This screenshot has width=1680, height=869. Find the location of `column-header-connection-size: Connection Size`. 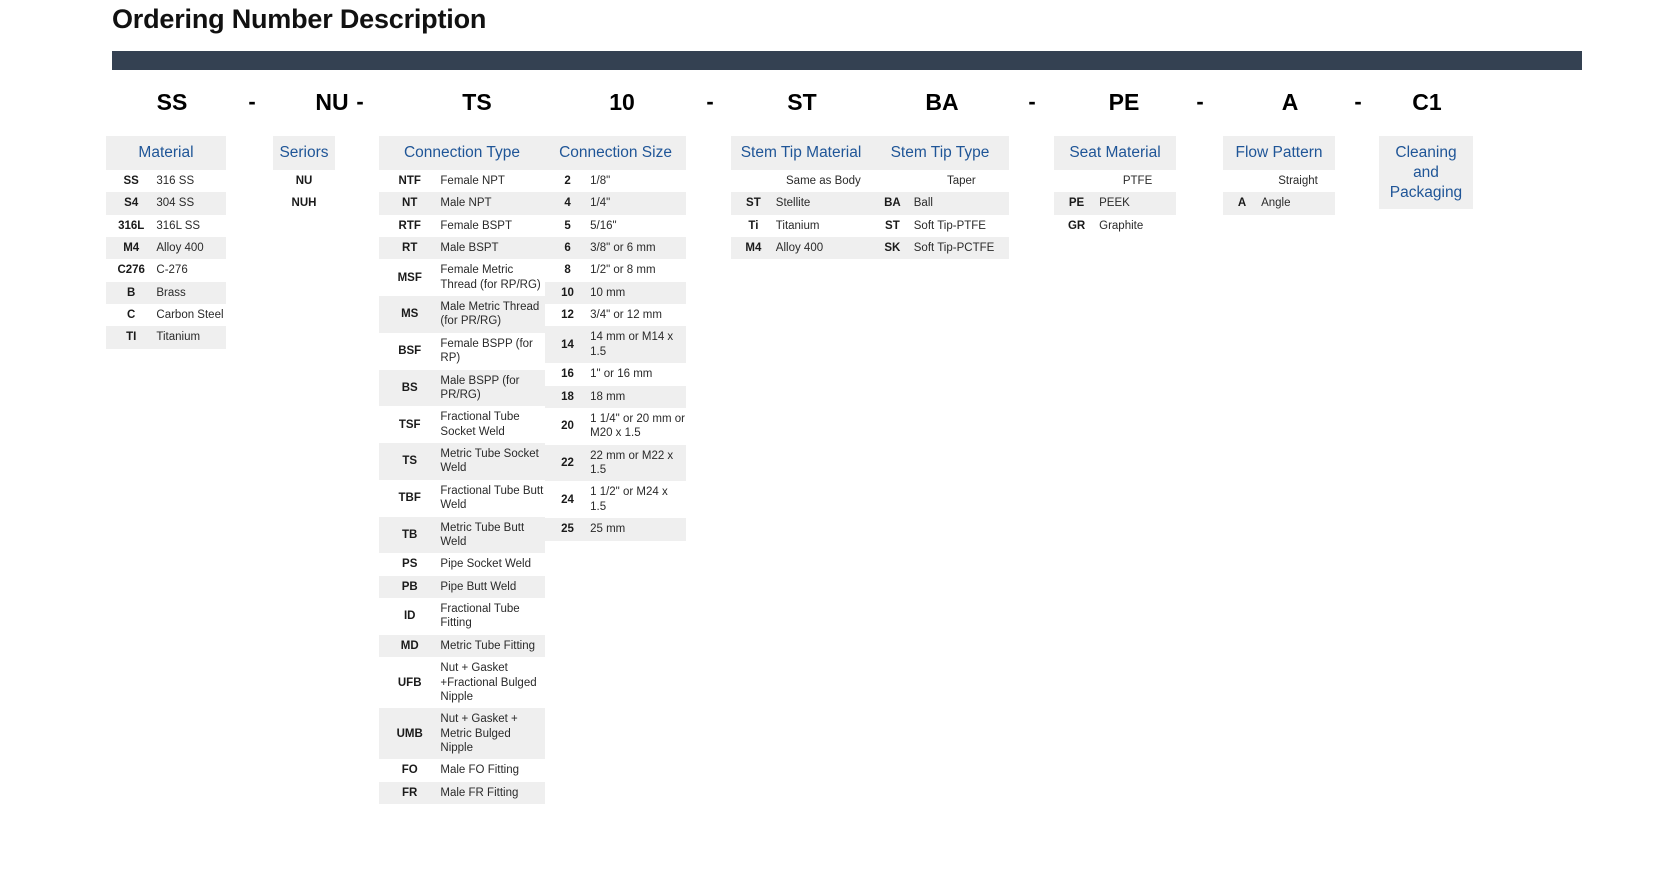

column-header-connection-size: Connection Size is located at coordinates (615, 153).